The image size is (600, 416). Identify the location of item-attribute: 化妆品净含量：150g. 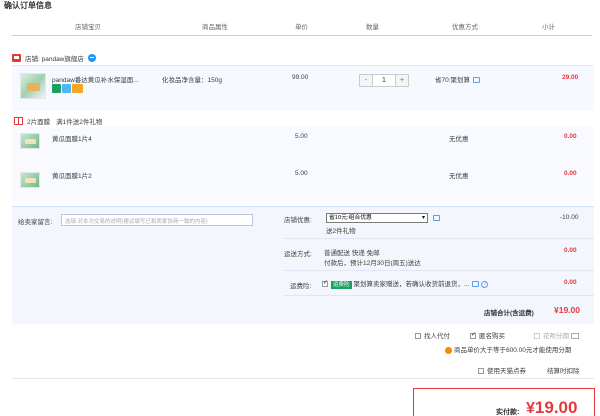
(192, 80).